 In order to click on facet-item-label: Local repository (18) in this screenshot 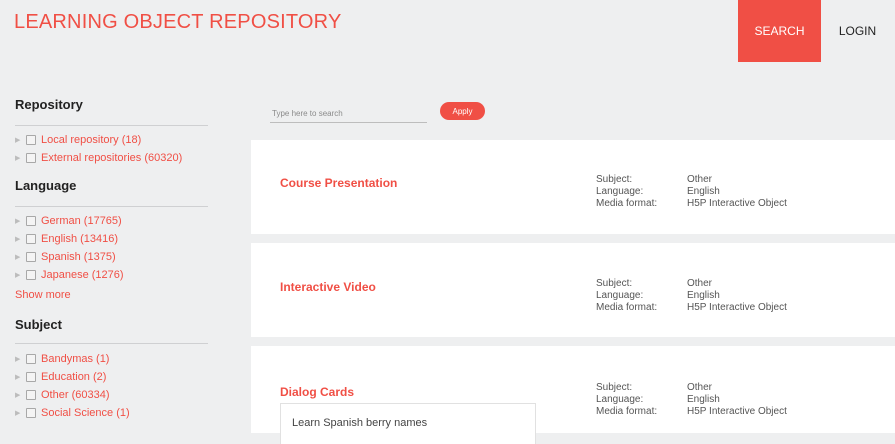, I will do `click(91, 140)`.